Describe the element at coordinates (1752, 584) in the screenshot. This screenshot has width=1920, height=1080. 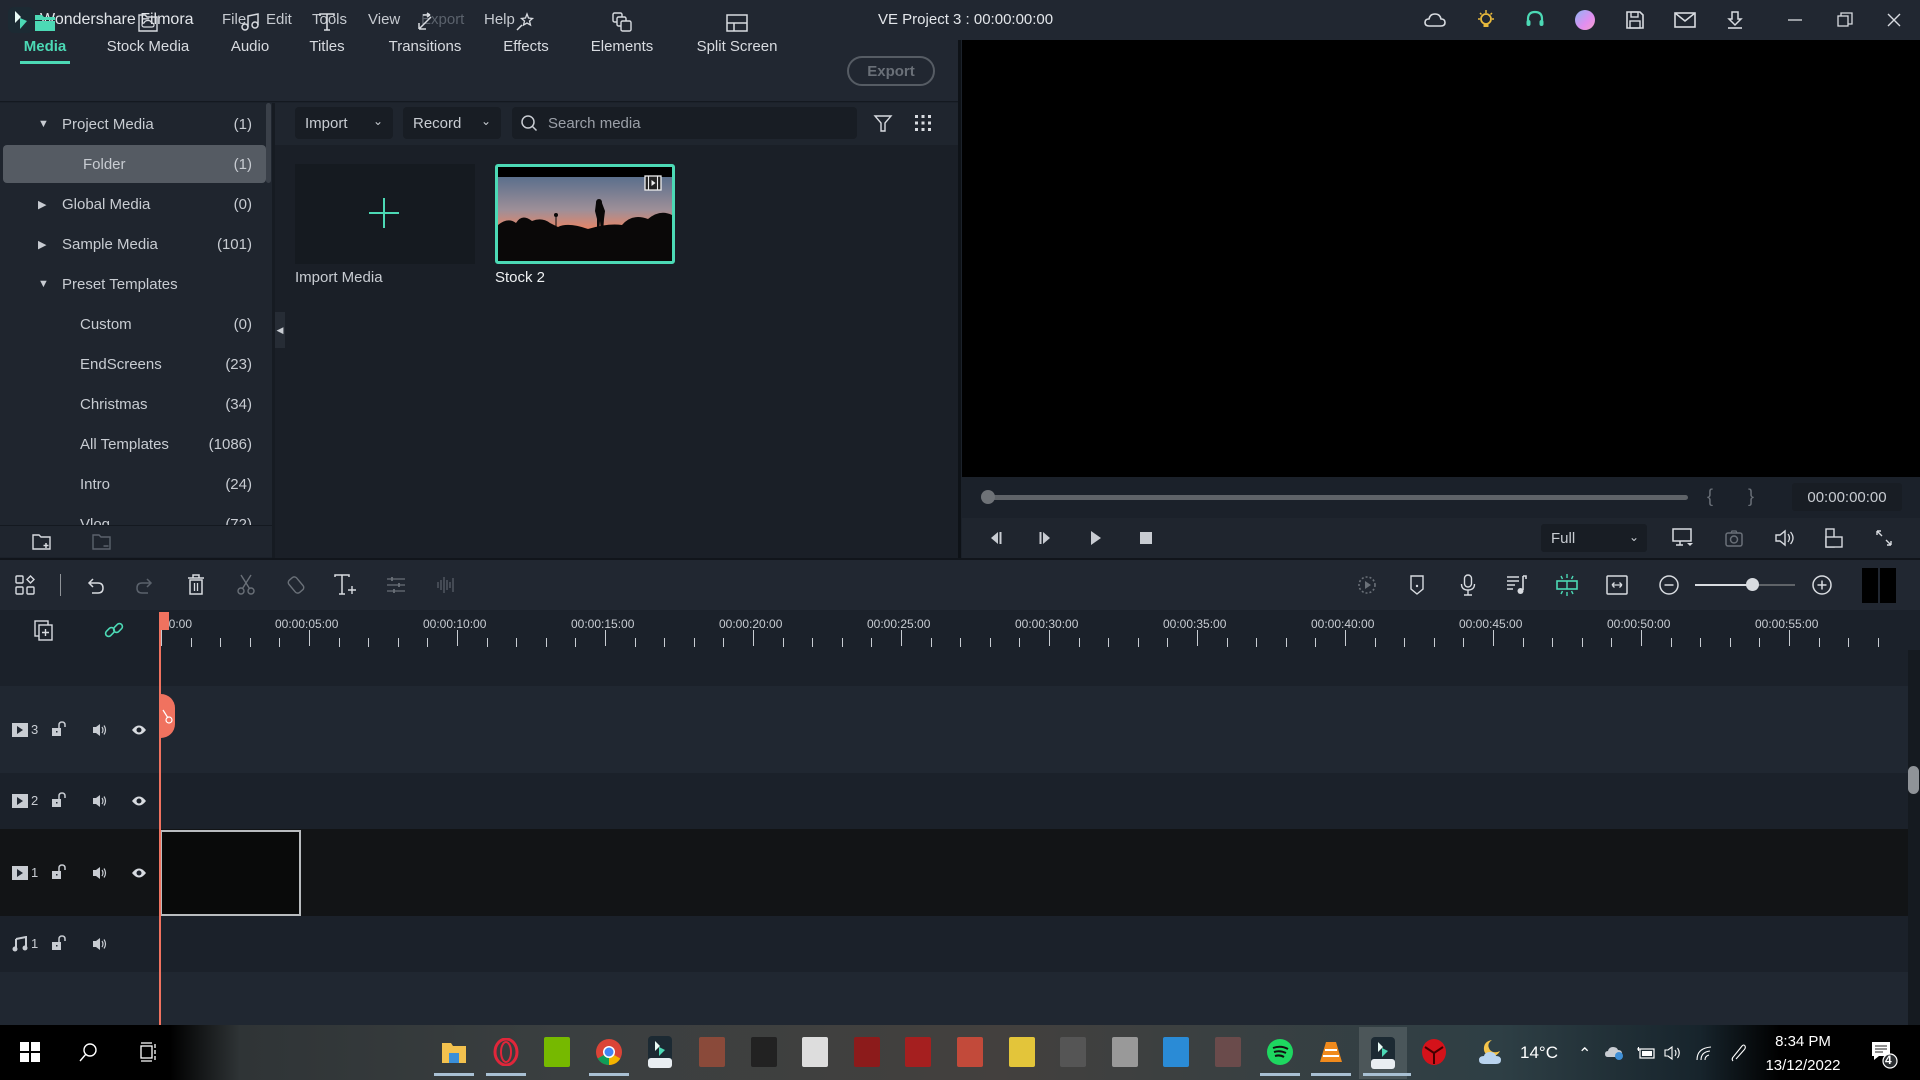
I see `timeline-zoom-handle` at that location.